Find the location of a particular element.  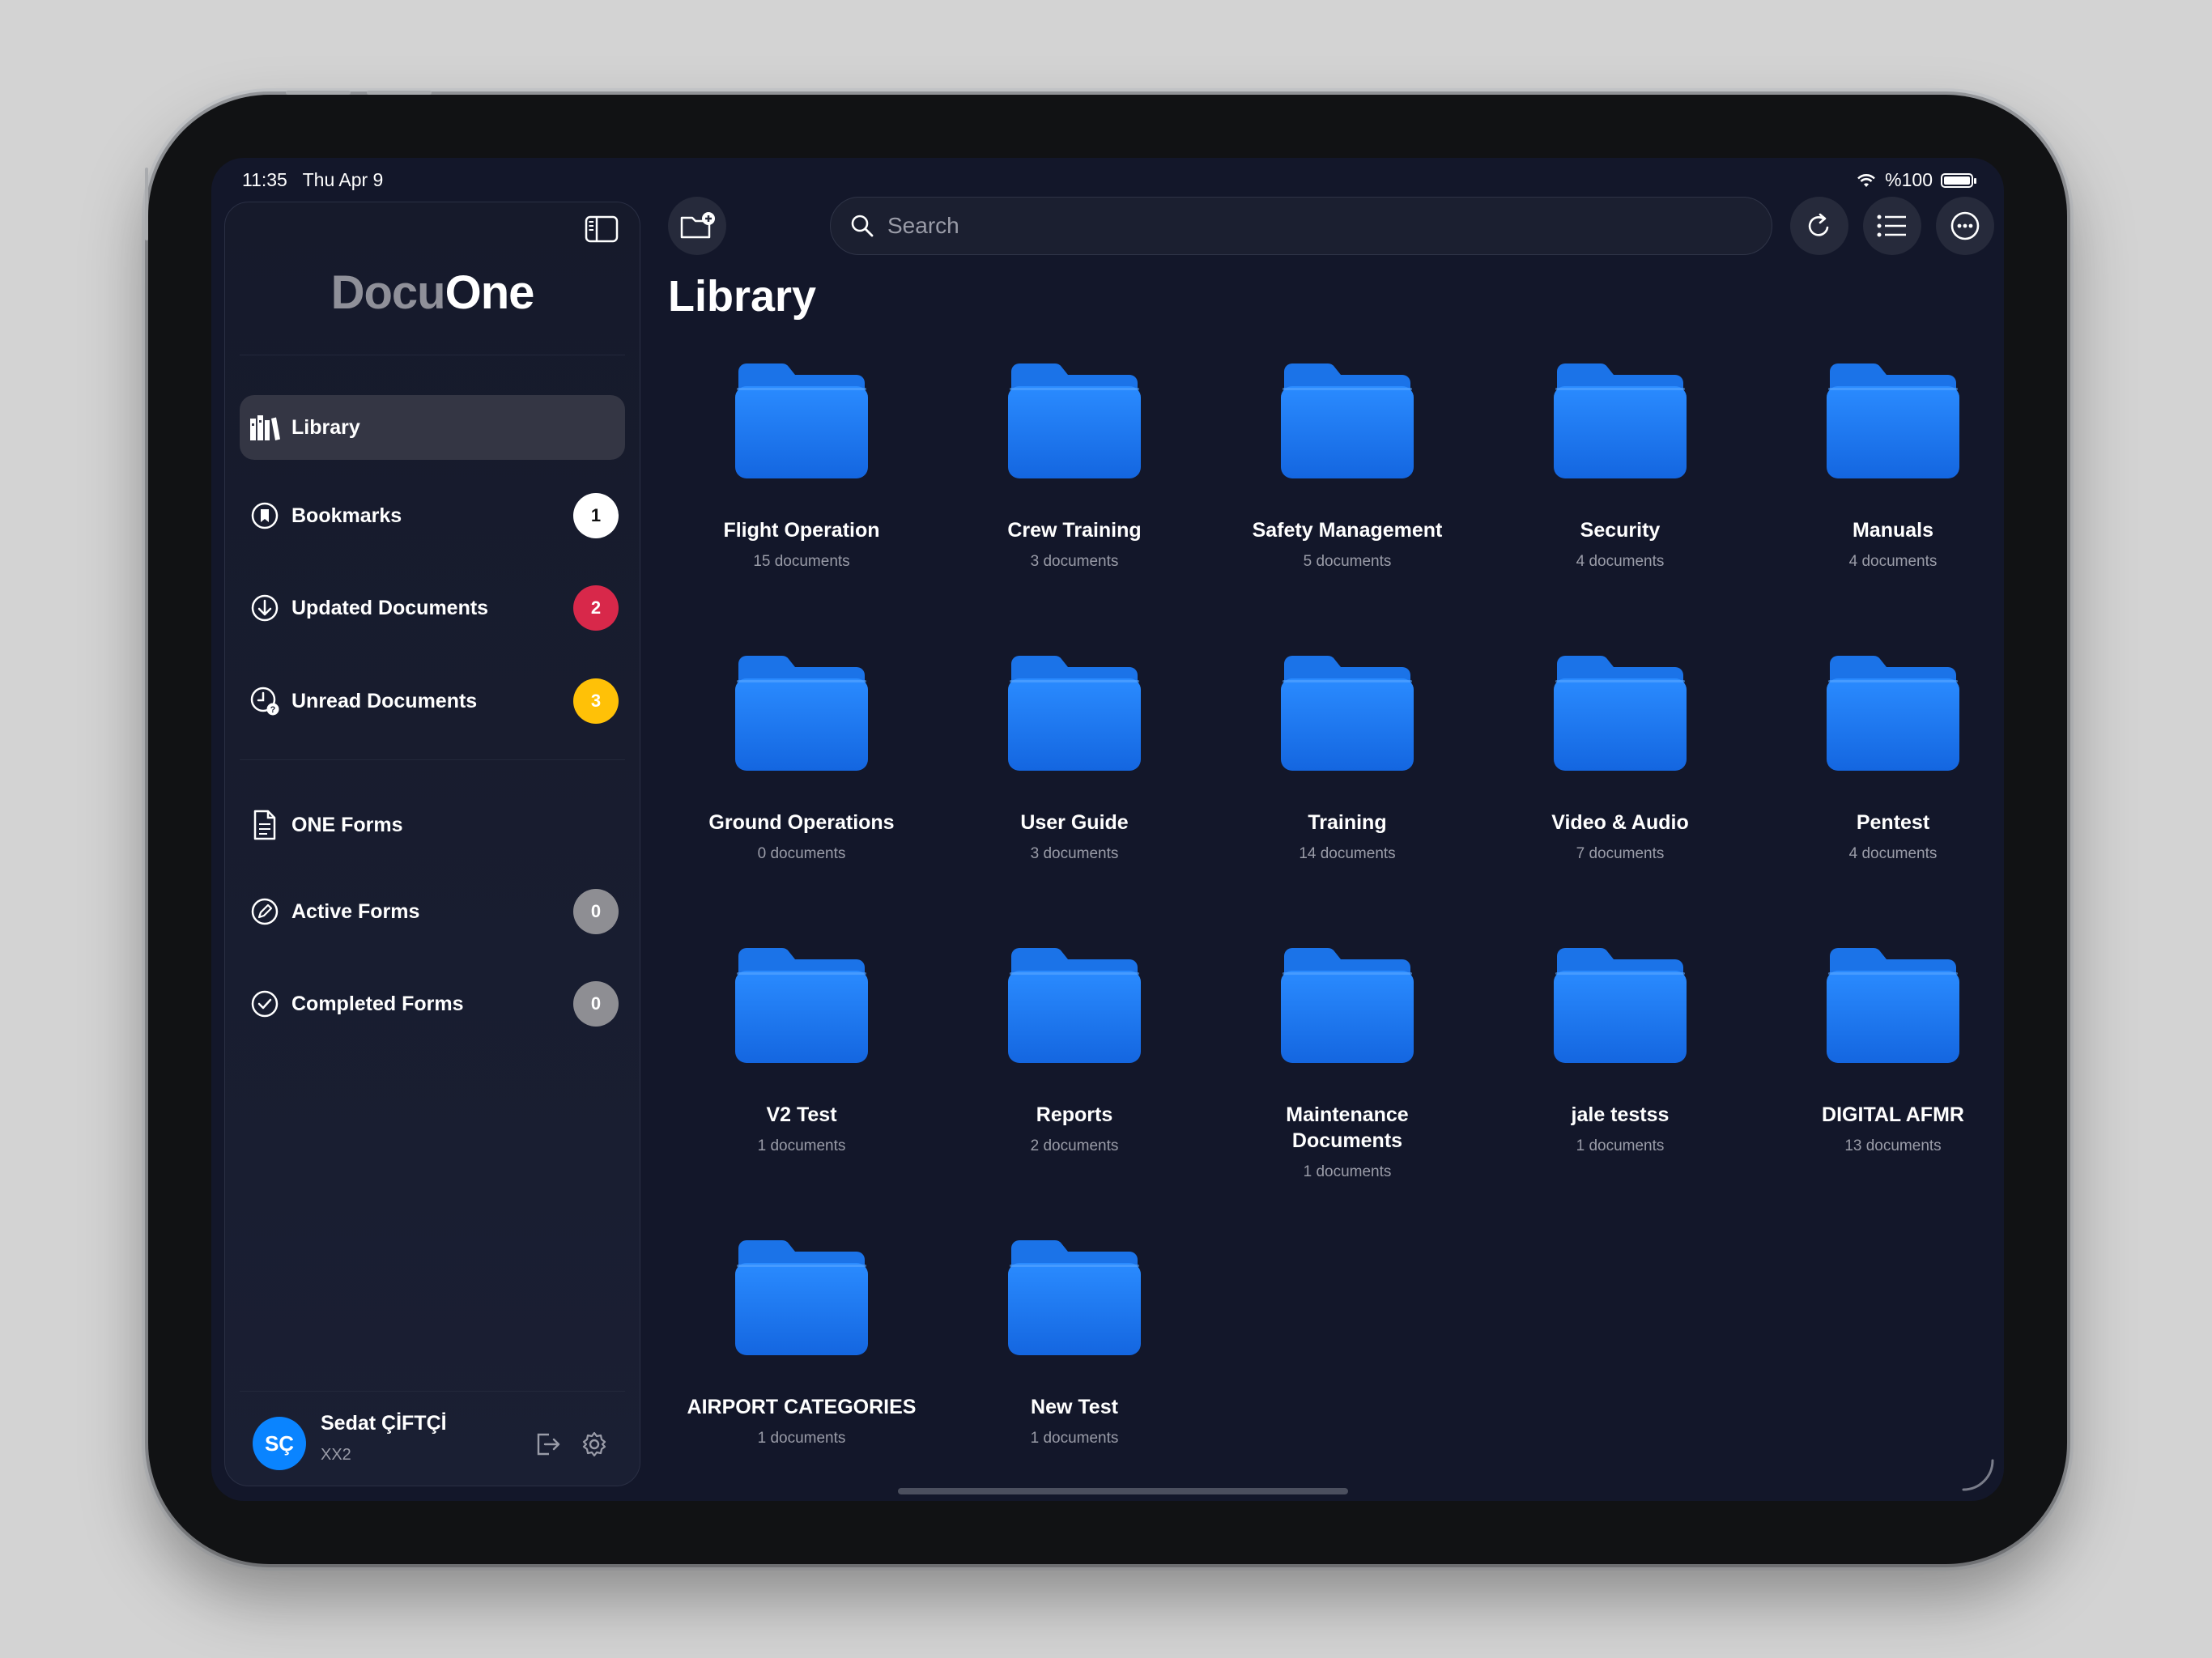

sidebar-item-label: Bookmarks is located at coordinates (347, 515).